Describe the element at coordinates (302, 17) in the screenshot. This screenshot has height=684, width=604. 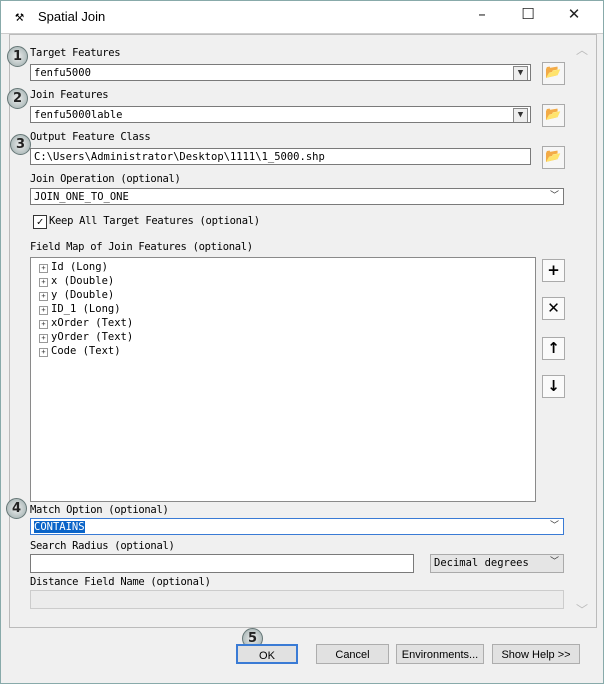
I see `title-bar: ⚒ Spatial Join – ☐ ✕` at that location.